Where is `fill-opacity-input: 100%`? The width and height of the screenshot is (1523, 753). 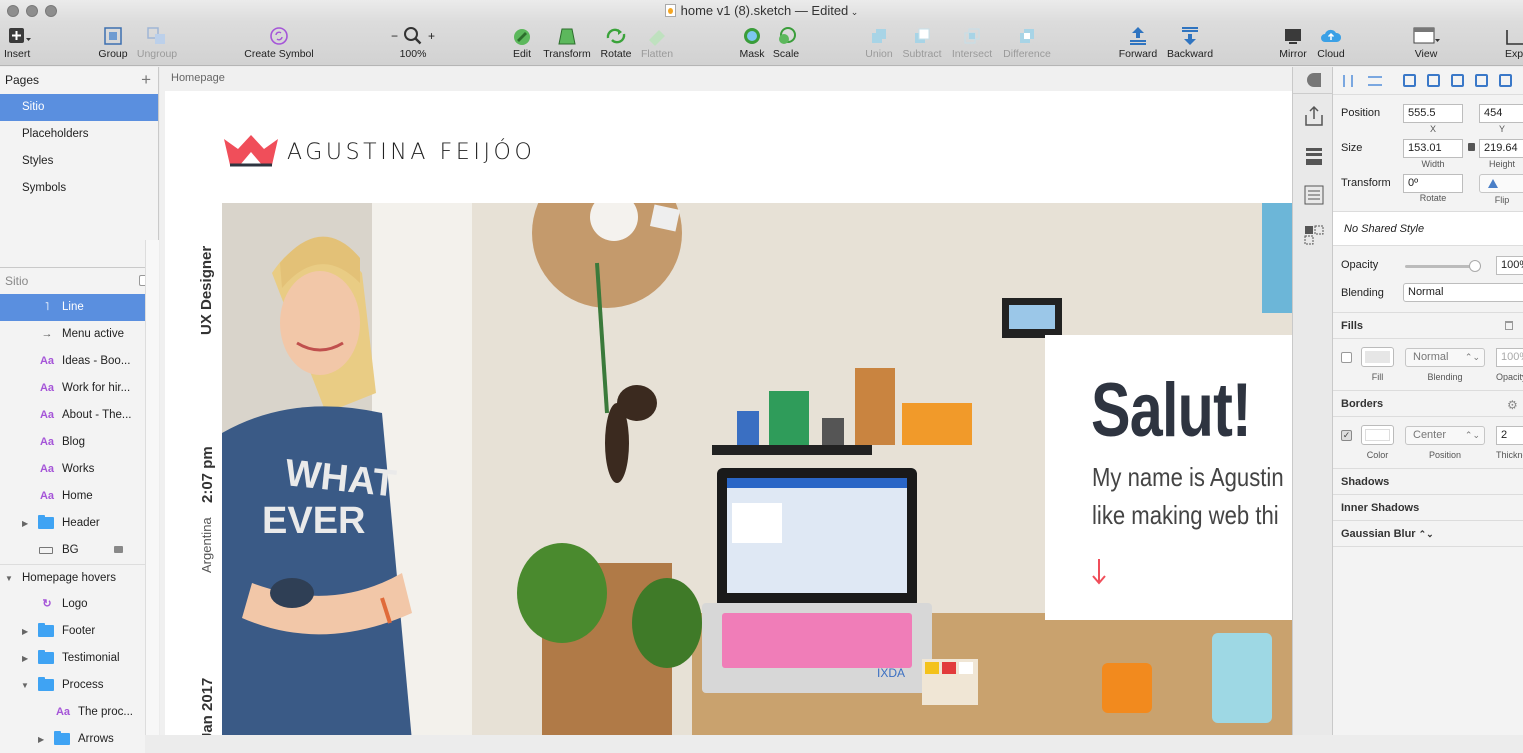
fill-opacity-input: 100% is located at coordinates (1509, 357).